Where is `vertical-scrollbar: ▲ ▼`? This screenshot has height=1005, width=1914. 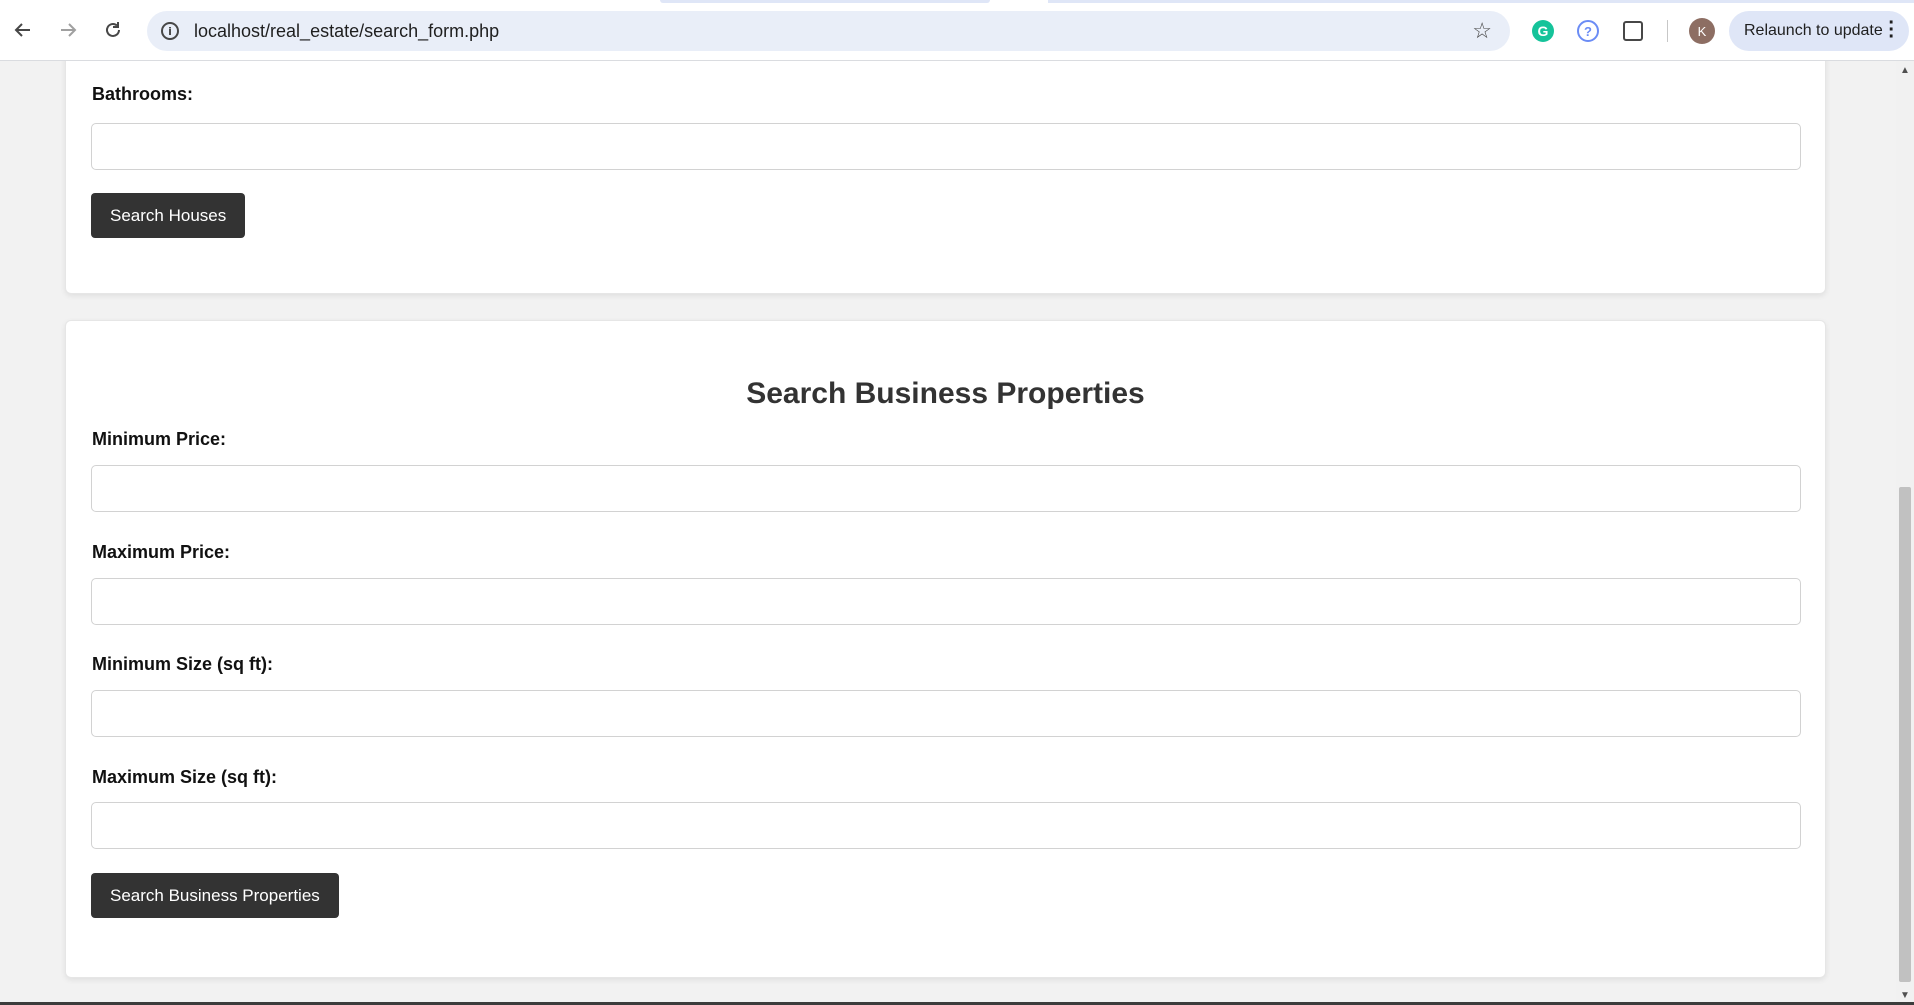
vertical-scrollbar: ▲ ▼ is located at coordinates (1905, 532).